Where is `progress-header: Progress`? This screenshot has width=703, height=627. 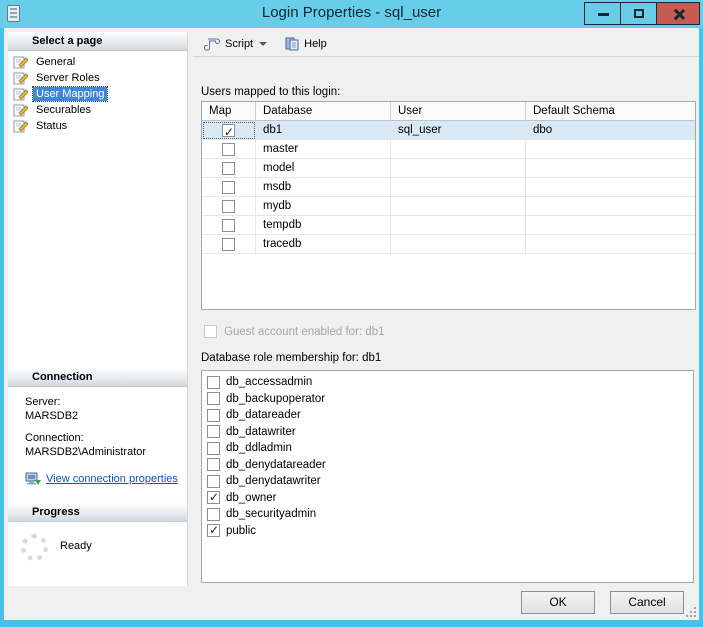
progress-header: Progress is located at coordinates (97, 512).